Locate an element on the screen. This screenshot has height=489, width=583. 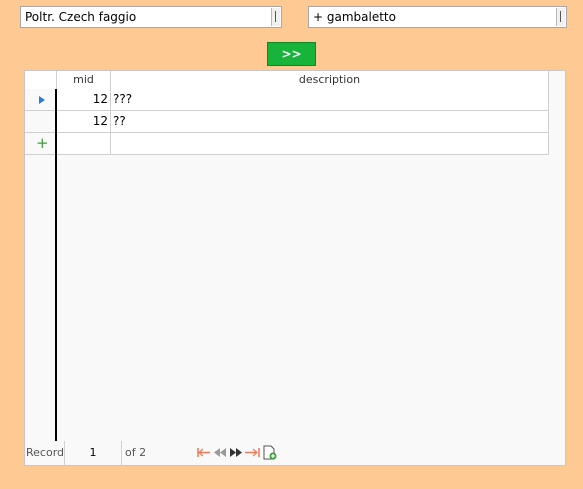
row-header-new: + is located at coordinates (40, 144).